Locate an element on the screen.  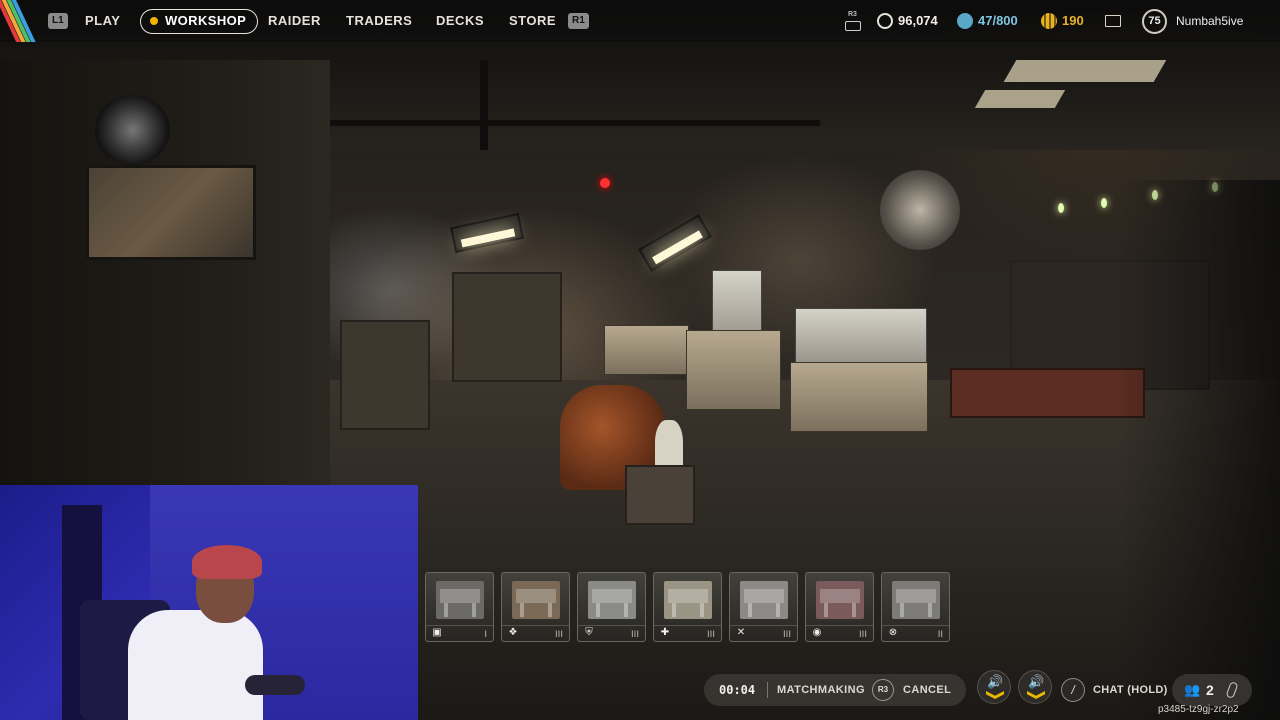
streamer-arm is located at coordinates (275, 685).